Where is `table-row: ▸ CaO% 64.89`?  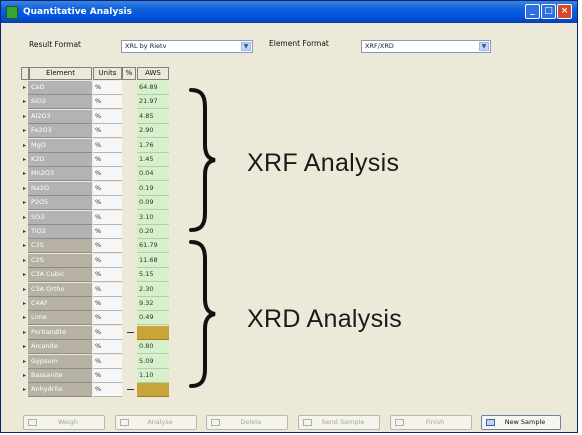 table-row: ▸ CaO% 64.89 is located at coordinates (95, 88).